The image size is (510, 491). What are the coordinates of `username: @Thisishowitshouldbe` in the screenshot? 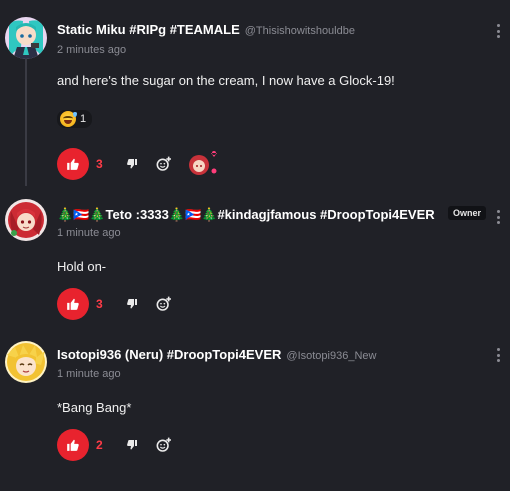 It's located at (300, 31).